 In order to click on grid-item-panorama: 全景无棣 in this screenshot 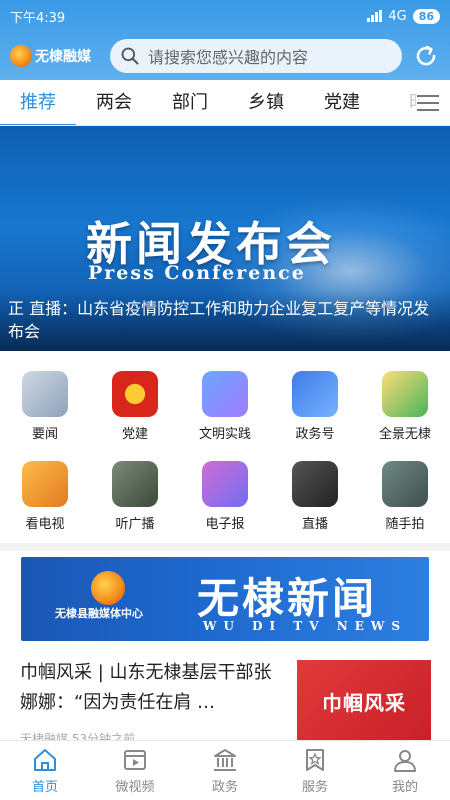, I will do `click(405, 404)`.